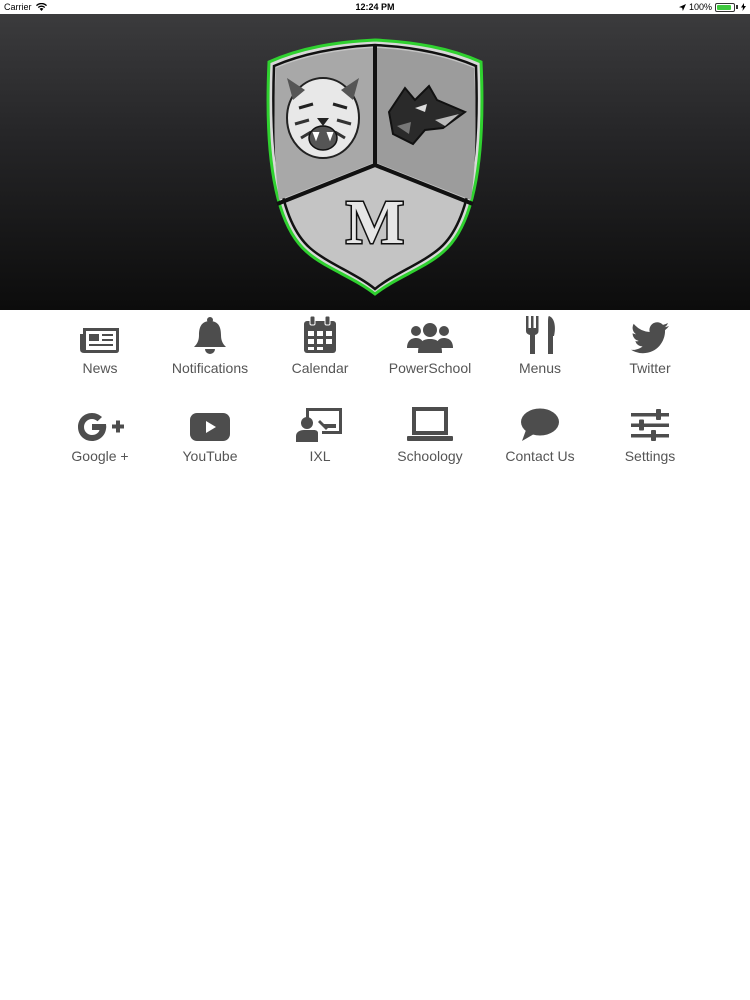  I want to click on users-icon, so click(430, 332).